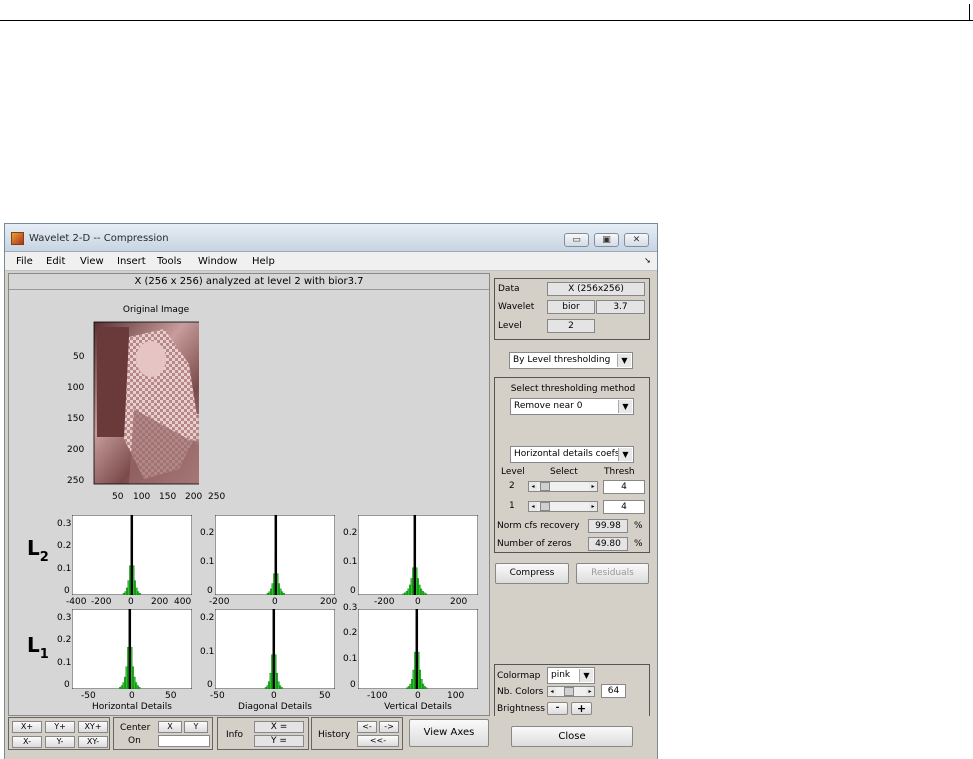  What do you see at coordinates (969, 12) in the screenshot?
I see `top-border-tick` at bounding box center [969, 12].